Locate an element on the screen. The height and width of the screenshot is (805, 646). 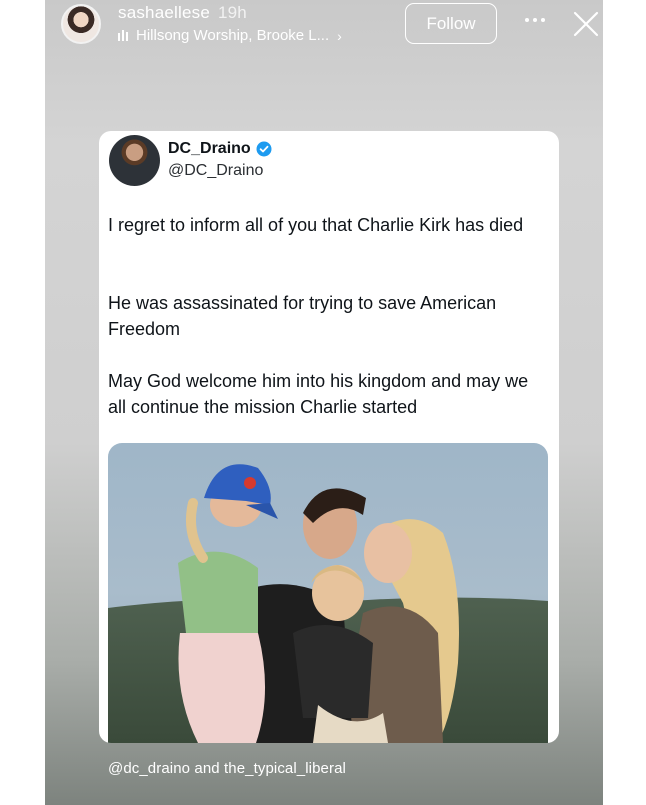
tweet-author-name: DC_Draino is located at coordinates (220, 149).